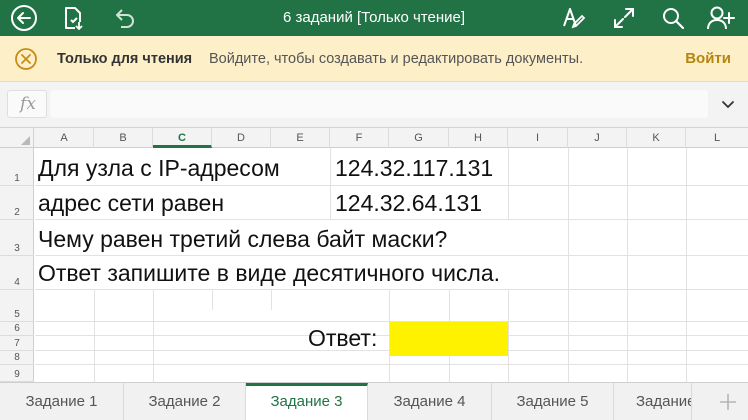 The width and height of the screenshot is (748, 420). Describe the element at coordinates (342, 338) in the screenshot. I see `answer-label: Ответ:` at that location.